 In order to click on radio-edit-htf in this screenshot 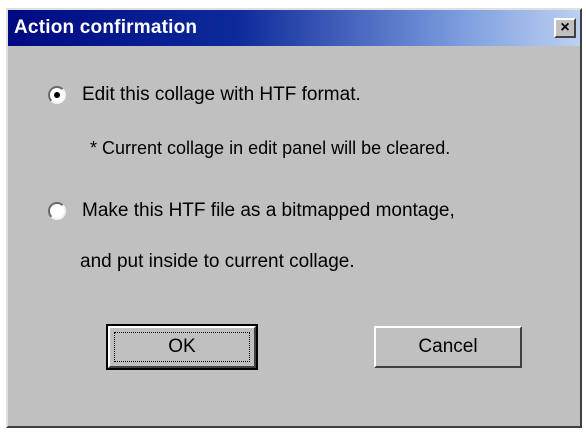, I will do `click(57, 95)`.